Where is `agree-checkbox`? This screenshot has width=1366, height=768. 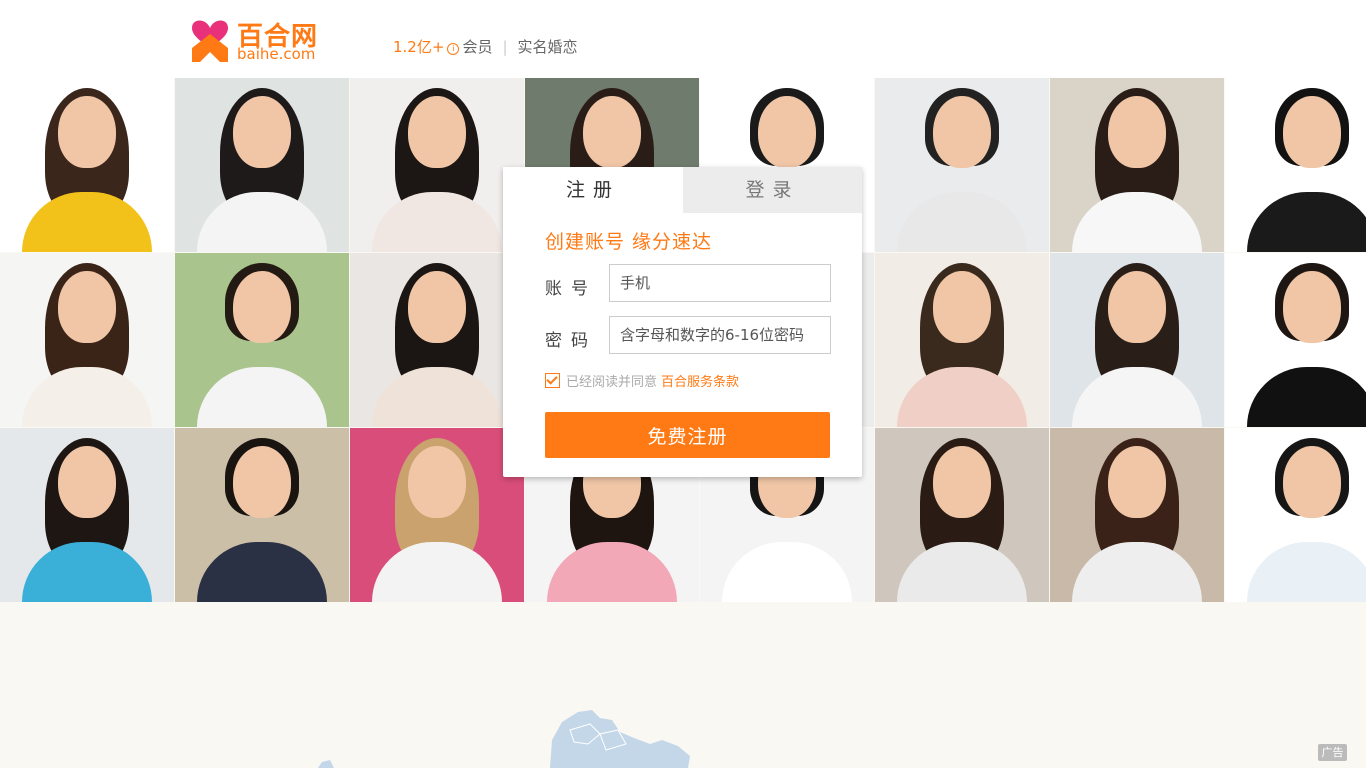 agree-checkbox is located at coordinates (552, 380).